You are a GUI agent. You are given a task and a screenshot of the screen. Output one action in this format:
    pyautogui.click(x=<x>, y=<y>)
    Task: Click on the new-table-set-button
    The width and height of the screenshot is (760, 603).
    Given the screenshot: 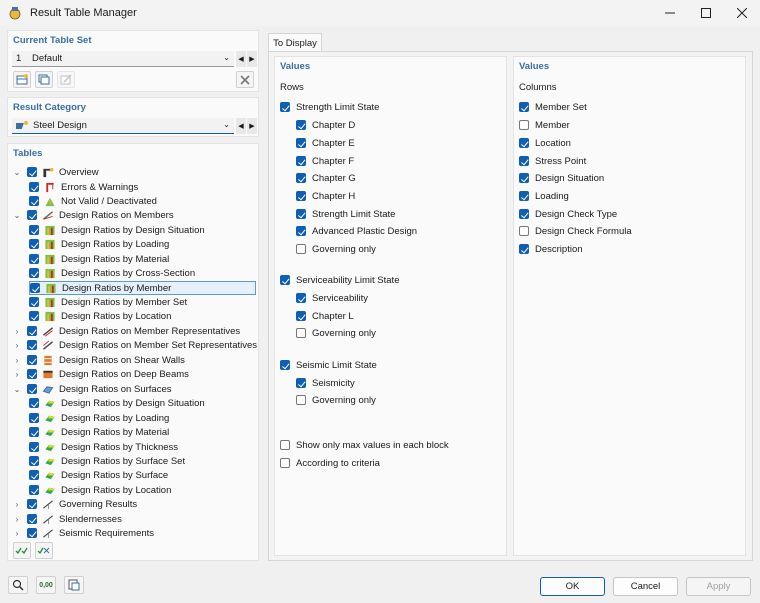 What is the action you would take?
    pyautogui.click(x=22, y=79)
    